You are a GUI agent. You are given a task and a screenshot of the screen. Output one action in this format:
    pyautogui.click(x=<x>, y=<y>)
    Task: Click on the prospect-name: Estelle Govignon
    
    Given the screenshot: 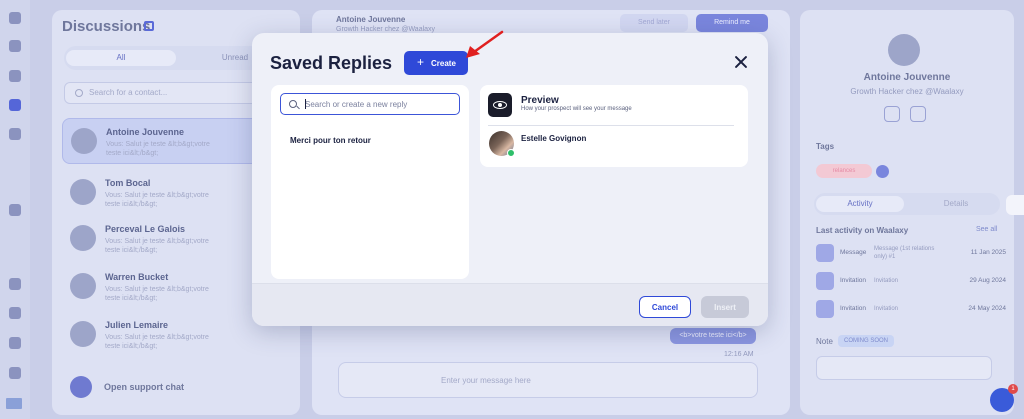 What is the action you would take?
    pyautogui.click(x=554, y=138)
    